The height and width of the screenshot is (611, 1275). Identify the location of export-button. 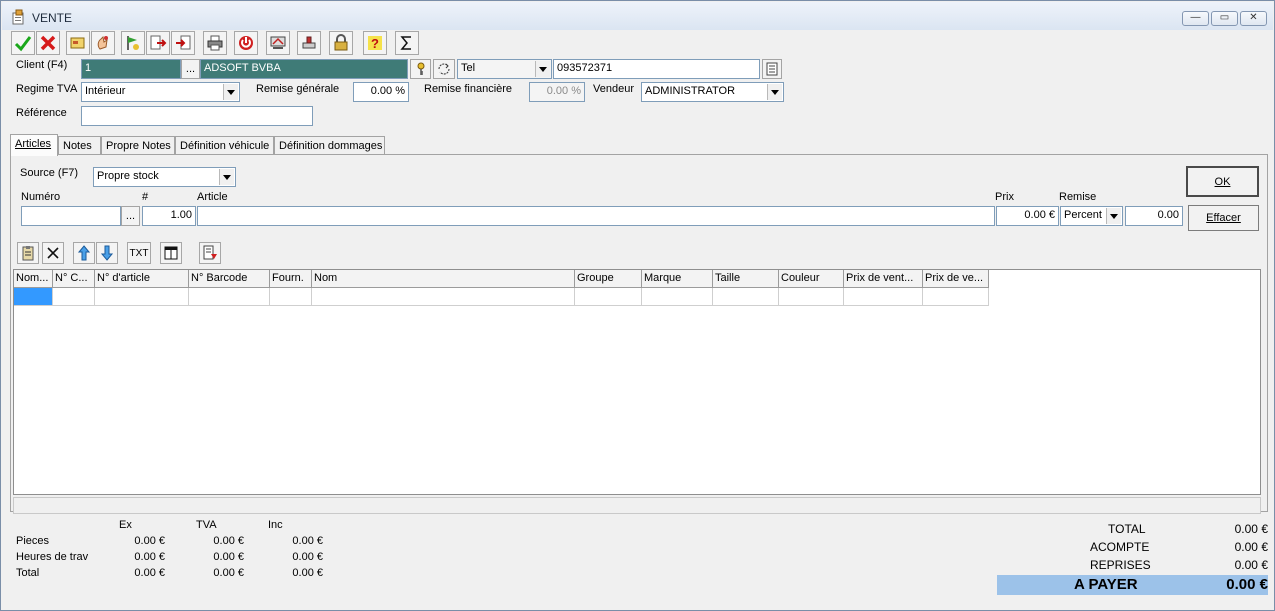
(158, 43).